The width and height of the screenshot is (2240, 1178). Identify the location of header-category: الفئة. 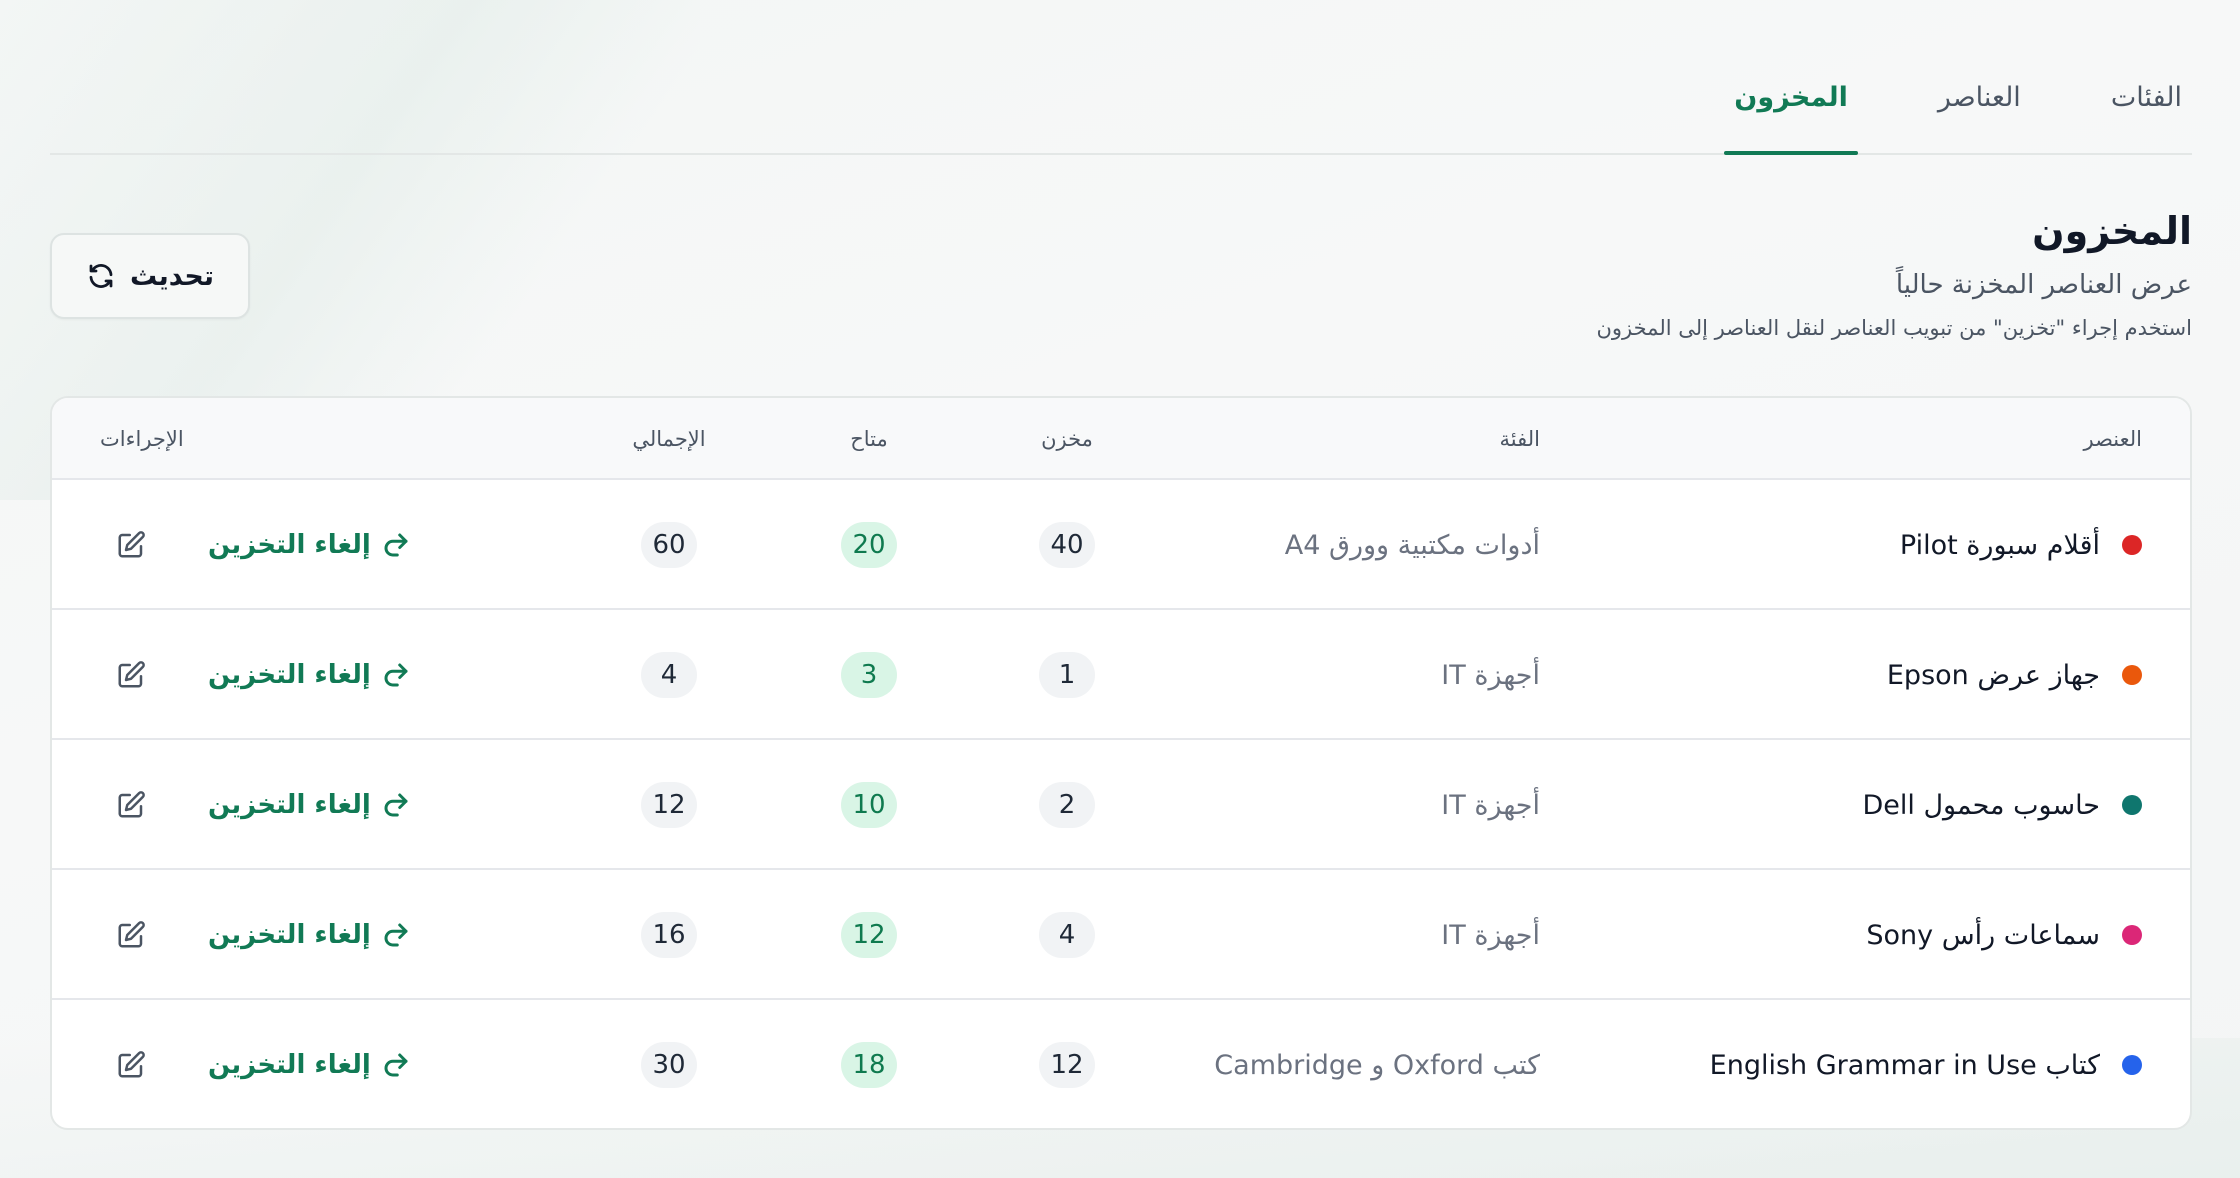
(1519, 439).